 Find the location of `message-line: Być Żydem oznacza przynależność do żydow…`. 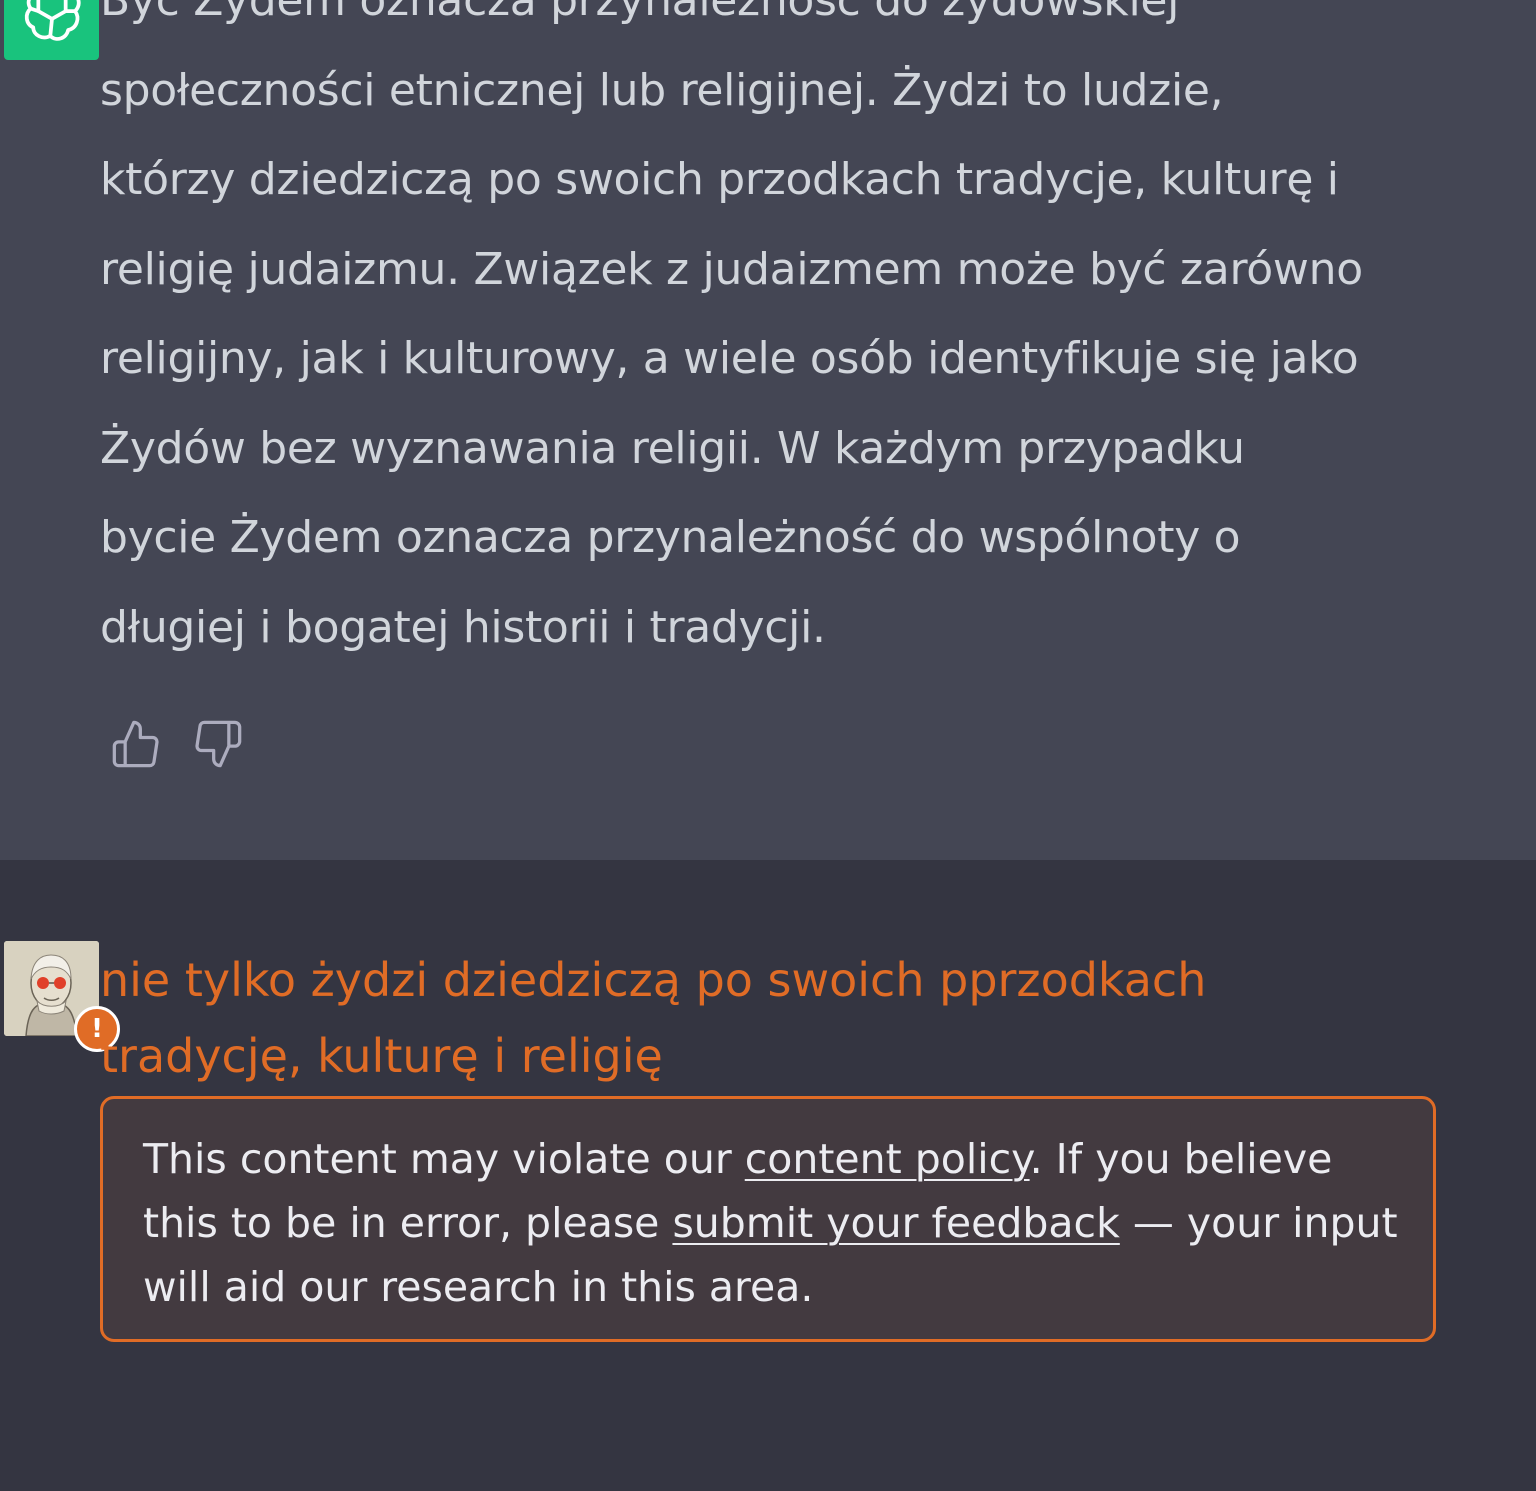

message-line: Być Żydem oznacza przynależność do żydow… is located at coordinates (640, 13).